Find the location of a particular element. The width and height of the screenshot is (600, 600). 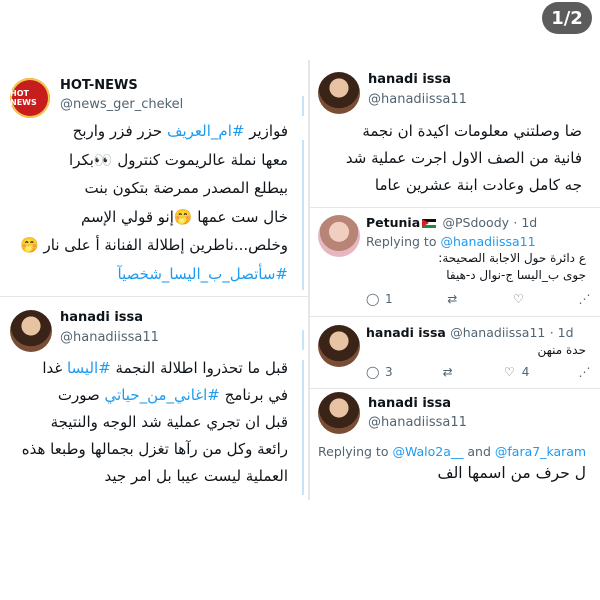

author-name: Petunia is located at coordinates (393, 222).